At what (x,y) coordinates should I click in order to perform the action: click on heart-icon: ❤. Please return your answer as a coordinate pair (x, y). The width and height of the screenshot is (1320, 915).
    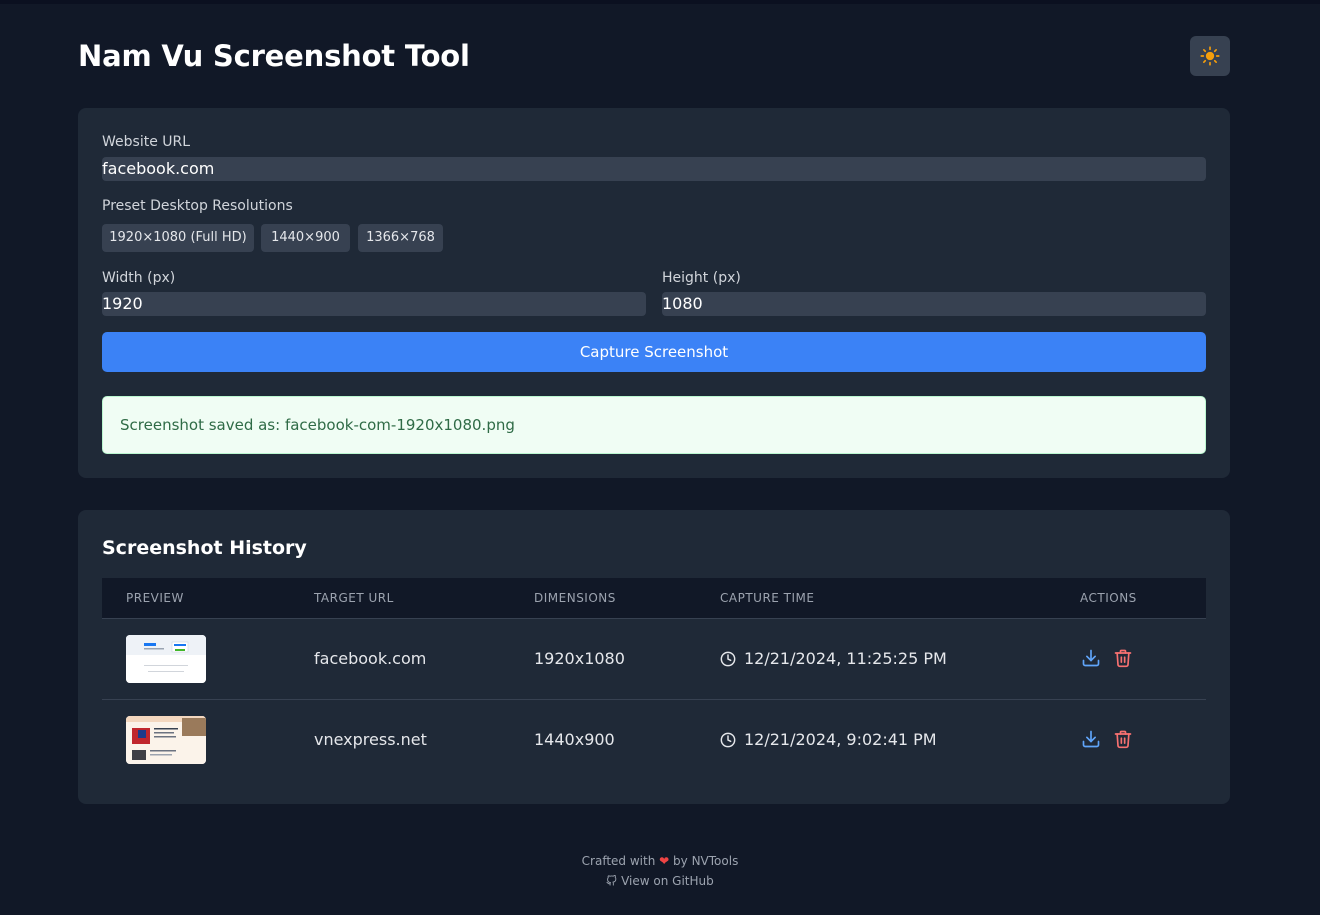
    Looking at the image, I should click on (664, 861).